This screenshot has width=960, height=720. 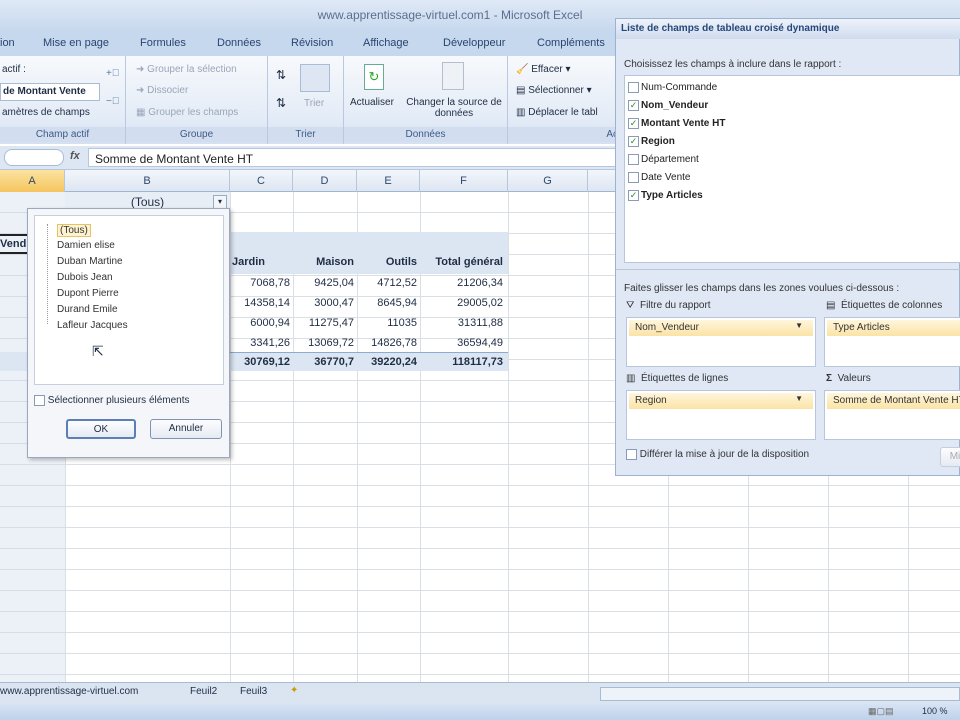 I want to click on tab-formules: Formules, so click(x=163, y=43).